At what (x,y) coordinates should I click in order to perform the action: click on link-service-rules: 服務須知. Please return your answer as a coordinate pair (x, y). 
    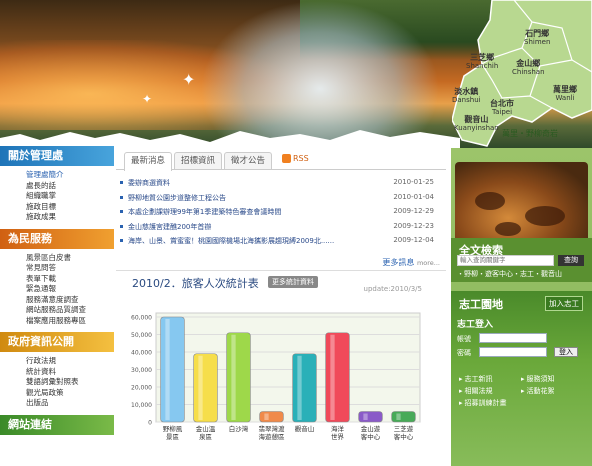
    Looking at the image, I should click on (538, 379).